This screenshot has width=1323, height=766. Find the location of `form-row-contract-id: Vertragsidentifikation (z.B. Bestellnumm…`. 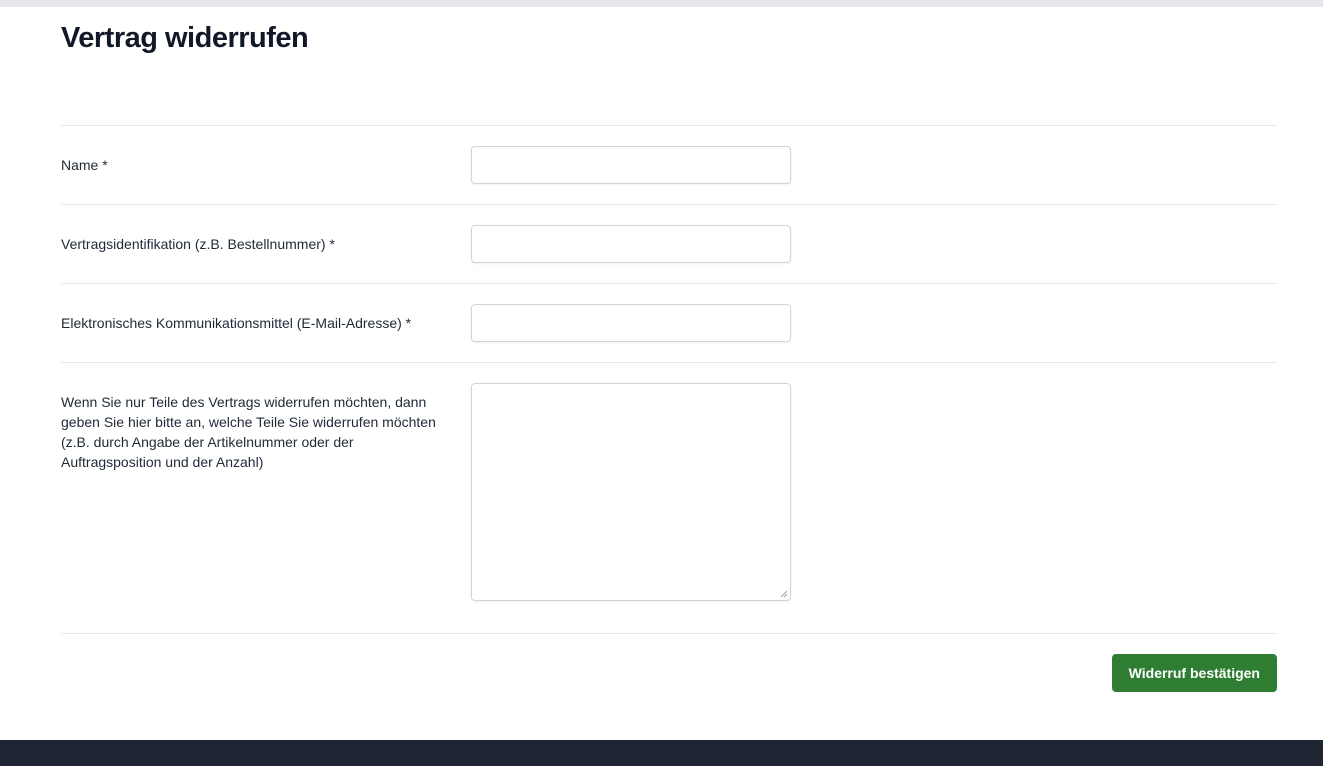

form-row-contract-id: Vertragsidentifikation (z.B. Bestellnumm… is located at coordinates (669, 243).